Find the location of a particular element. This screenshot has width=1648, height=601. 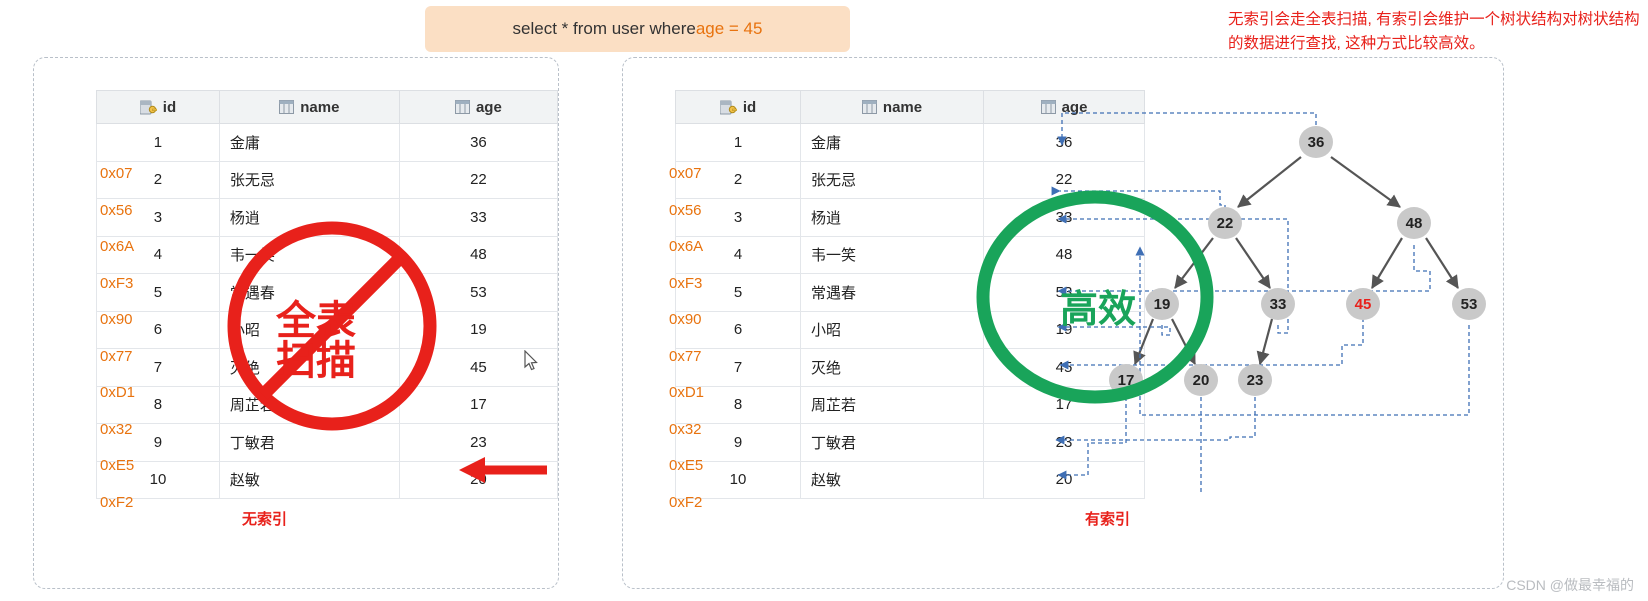

tree-node: 53 is located at coordinates (1469, 304).